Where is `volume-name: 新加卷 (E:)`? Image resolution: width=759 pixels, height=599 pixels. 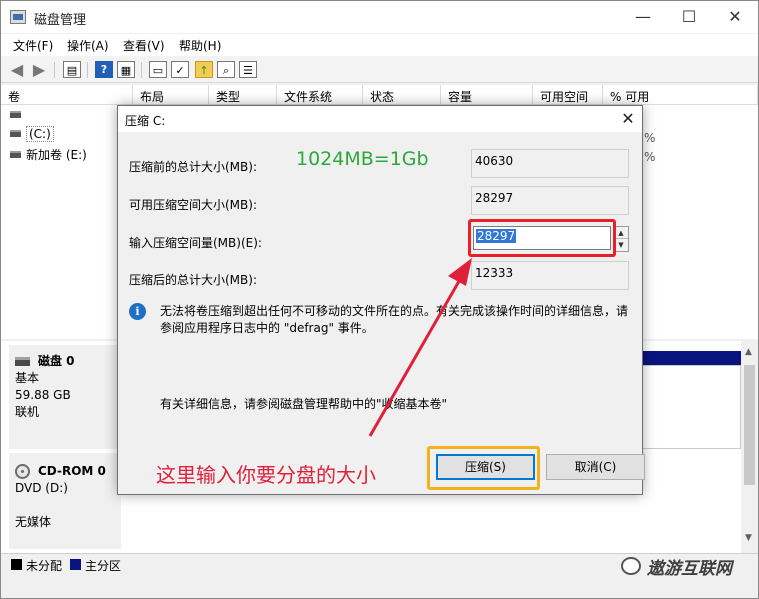
volume-name: 新加卷 (E:) is located at coordinates (56, 155).